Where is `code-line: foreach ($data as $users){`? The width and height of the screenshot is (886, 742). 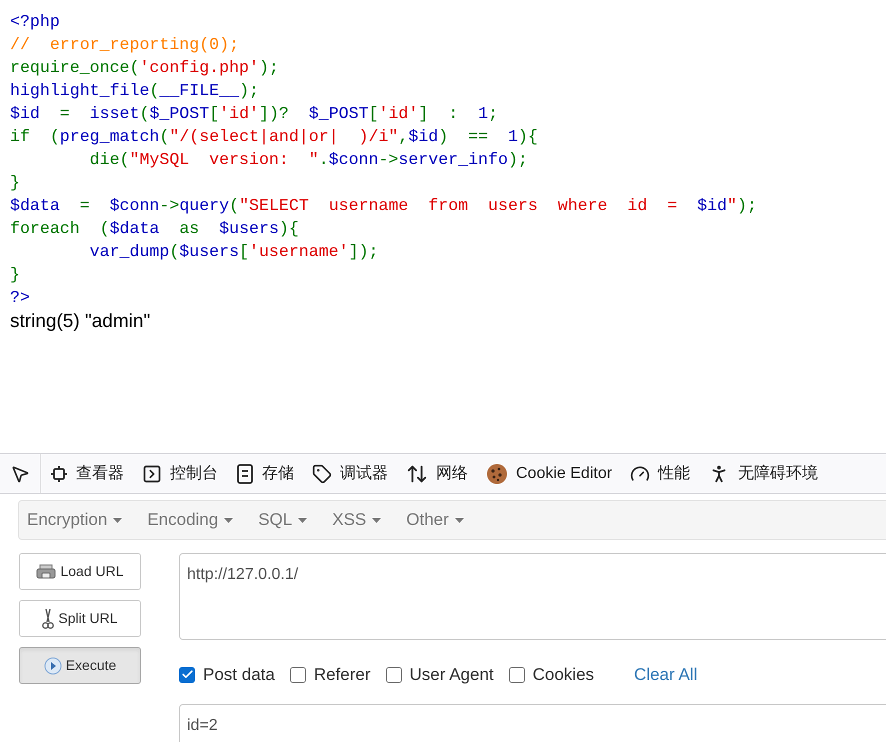
code-line: foreach ($data as $users){ is located at coordinates (154, 229).